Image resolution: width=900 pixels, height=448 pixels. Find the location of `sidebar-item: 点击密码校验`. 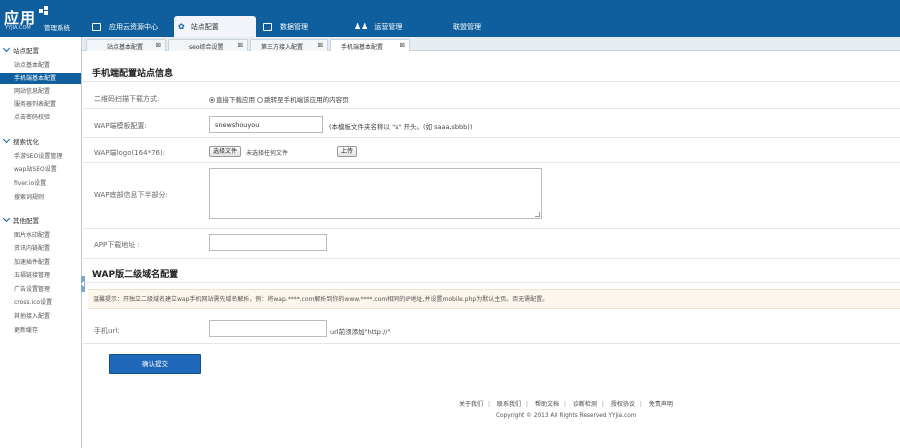

sidebar-item: 点击密码校验 is located at coordinates (40, 117).